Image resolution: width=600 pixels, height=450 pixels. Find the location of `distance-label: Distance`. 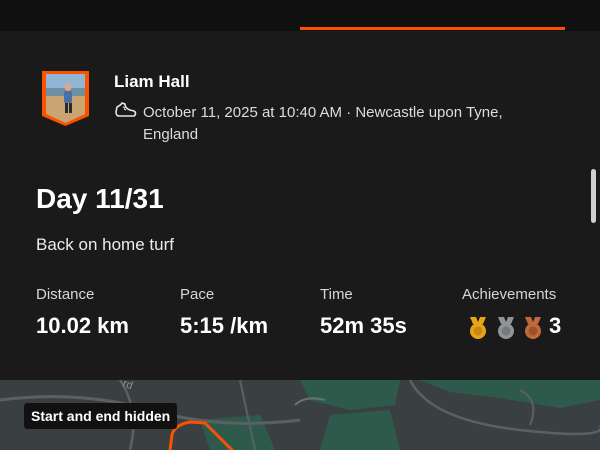

distance-label: Distance is located at coordinates (65, 294).